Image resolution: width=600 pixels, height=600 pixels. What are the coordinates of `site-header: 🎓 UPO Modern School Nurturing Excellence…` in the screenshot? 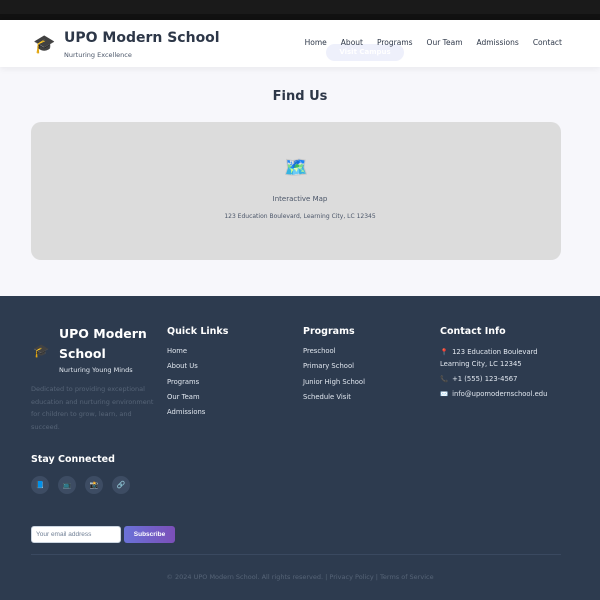 It's located at (300, 43).